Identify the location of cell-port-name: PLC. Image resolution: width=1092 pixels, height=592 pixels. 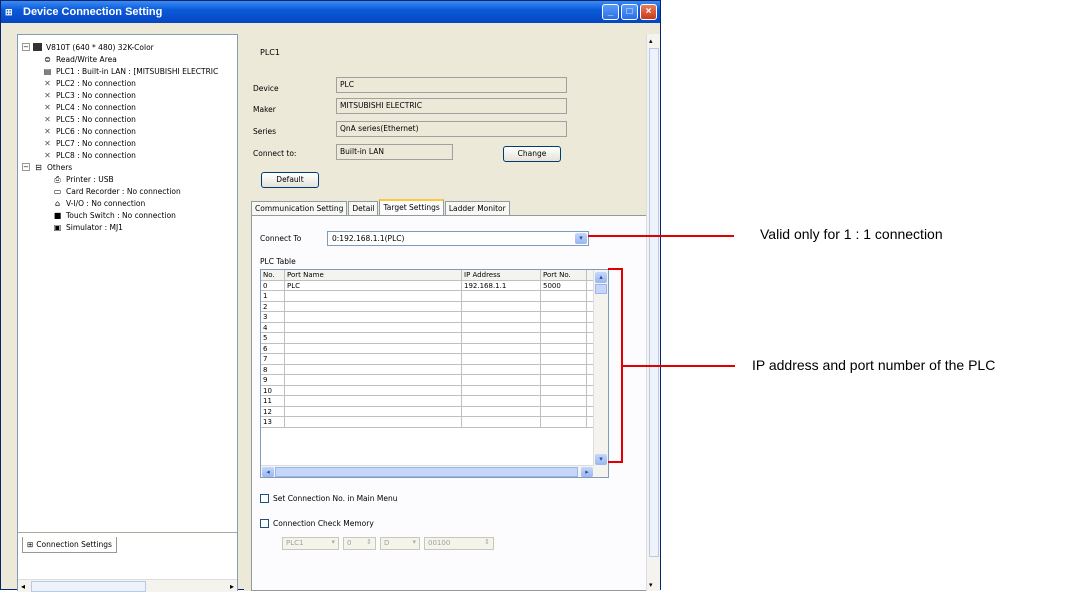
(373, 285).